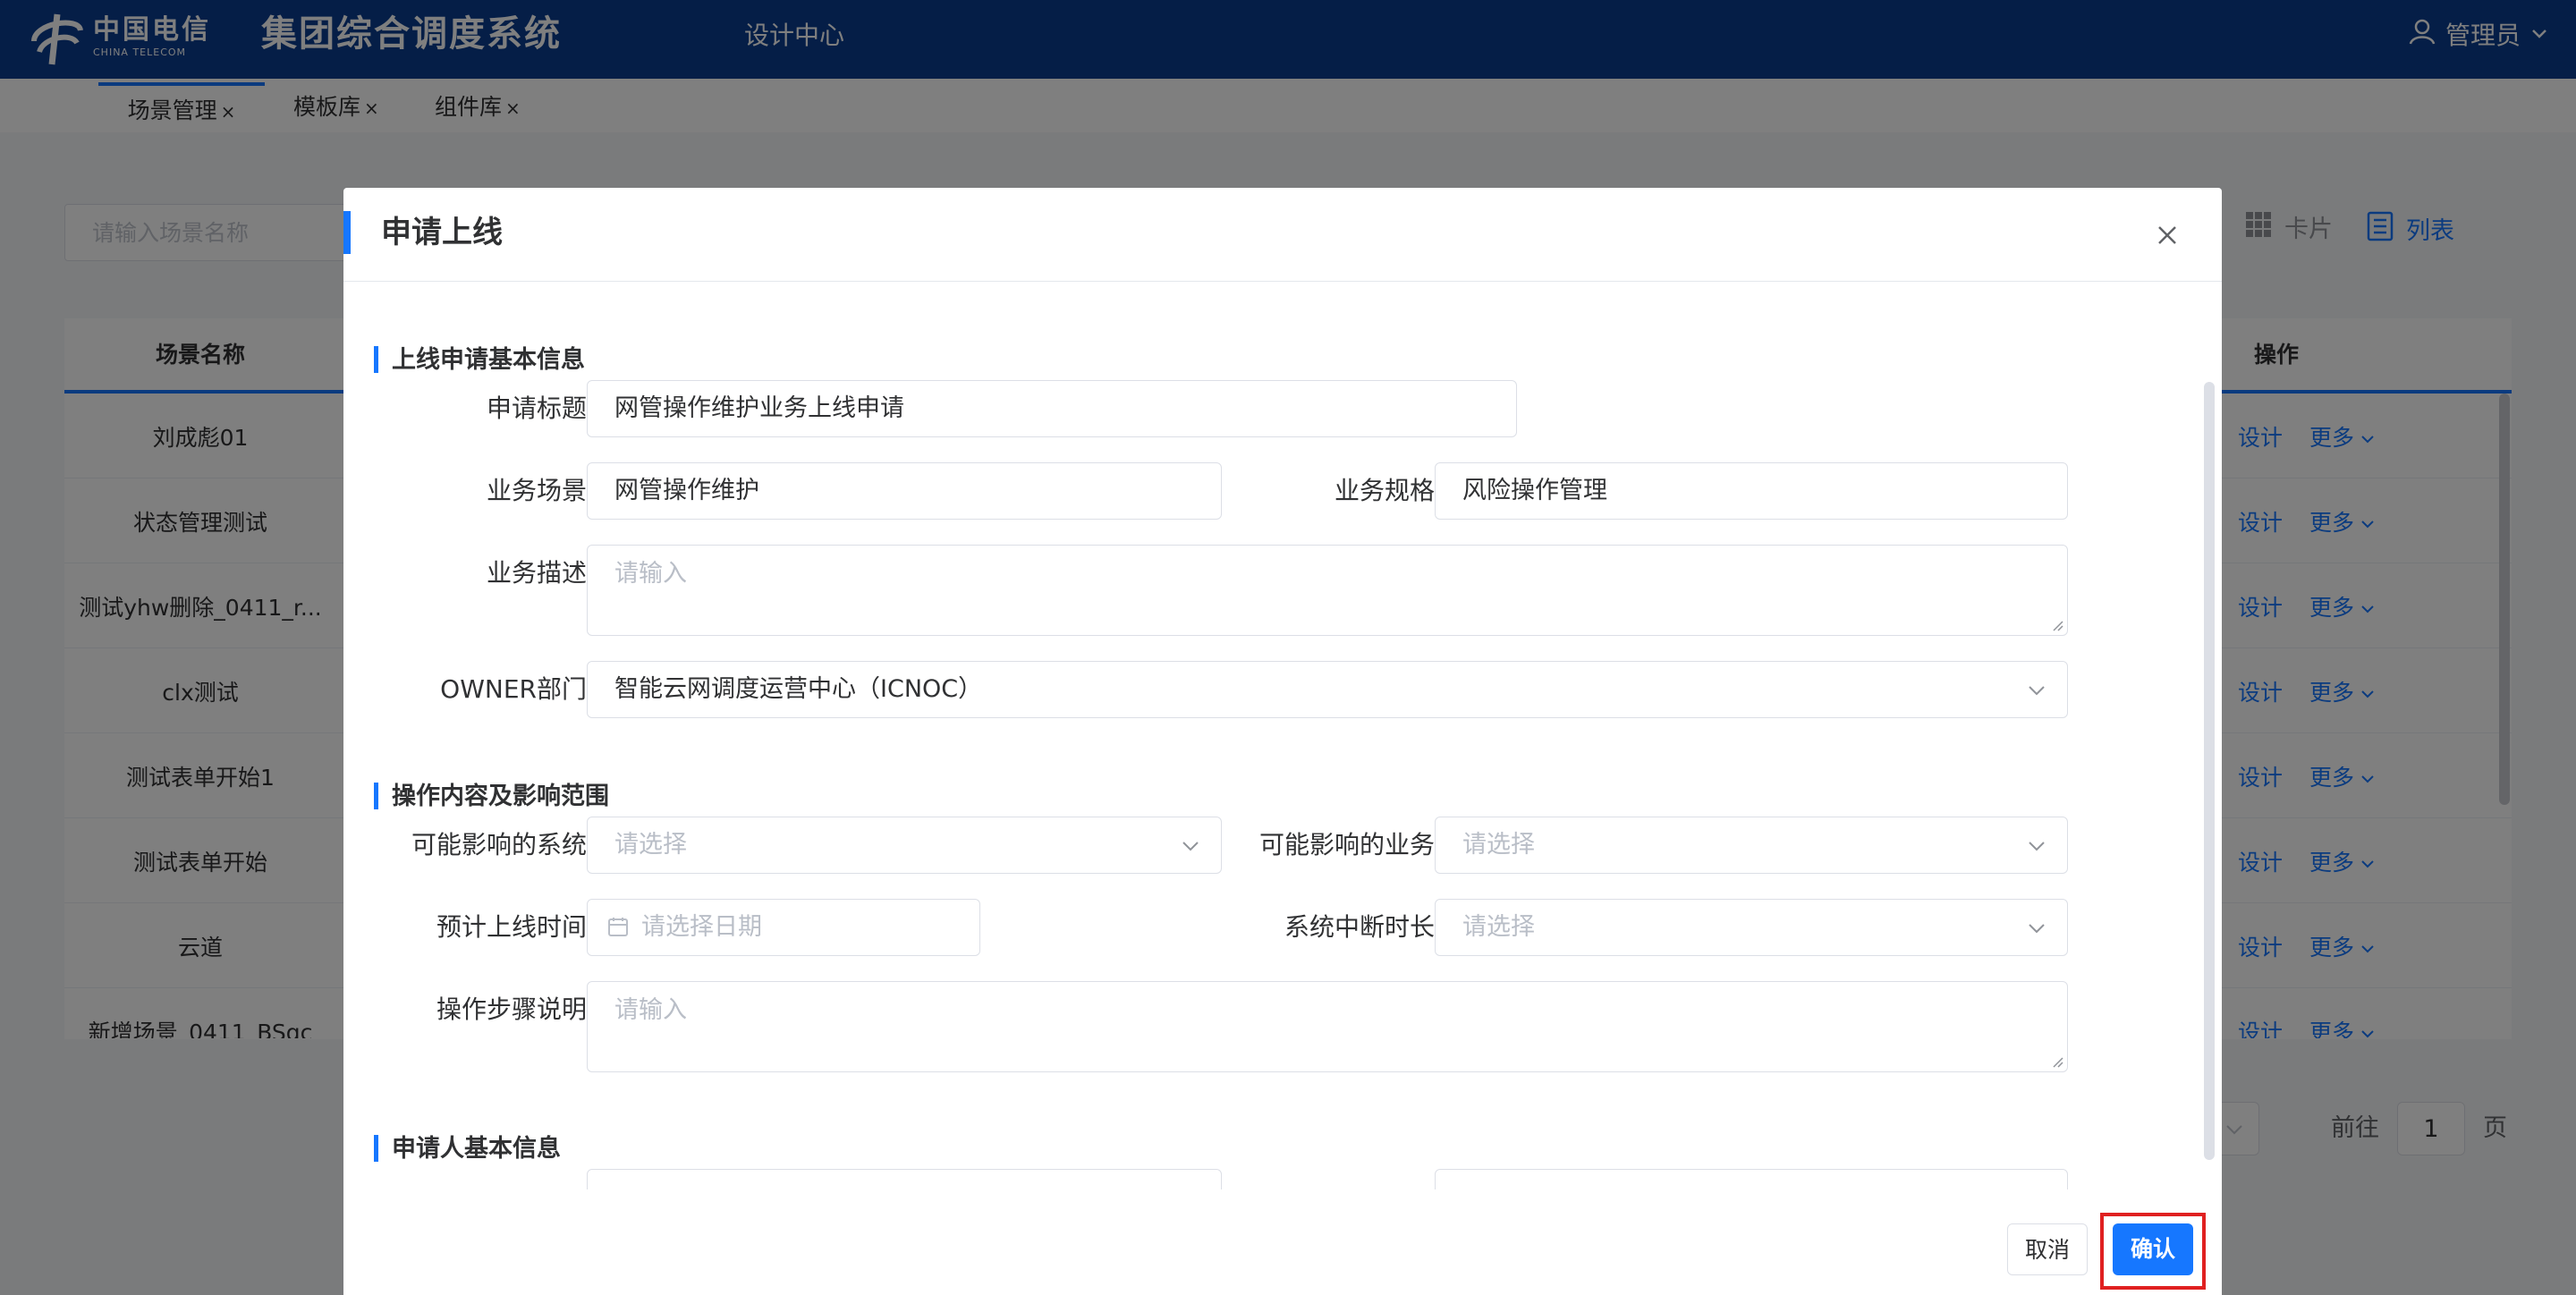  Describe the element at coordinates (467, 1149) in the screenshot. I see `section-applicant: 申请人基本信息` at that location.